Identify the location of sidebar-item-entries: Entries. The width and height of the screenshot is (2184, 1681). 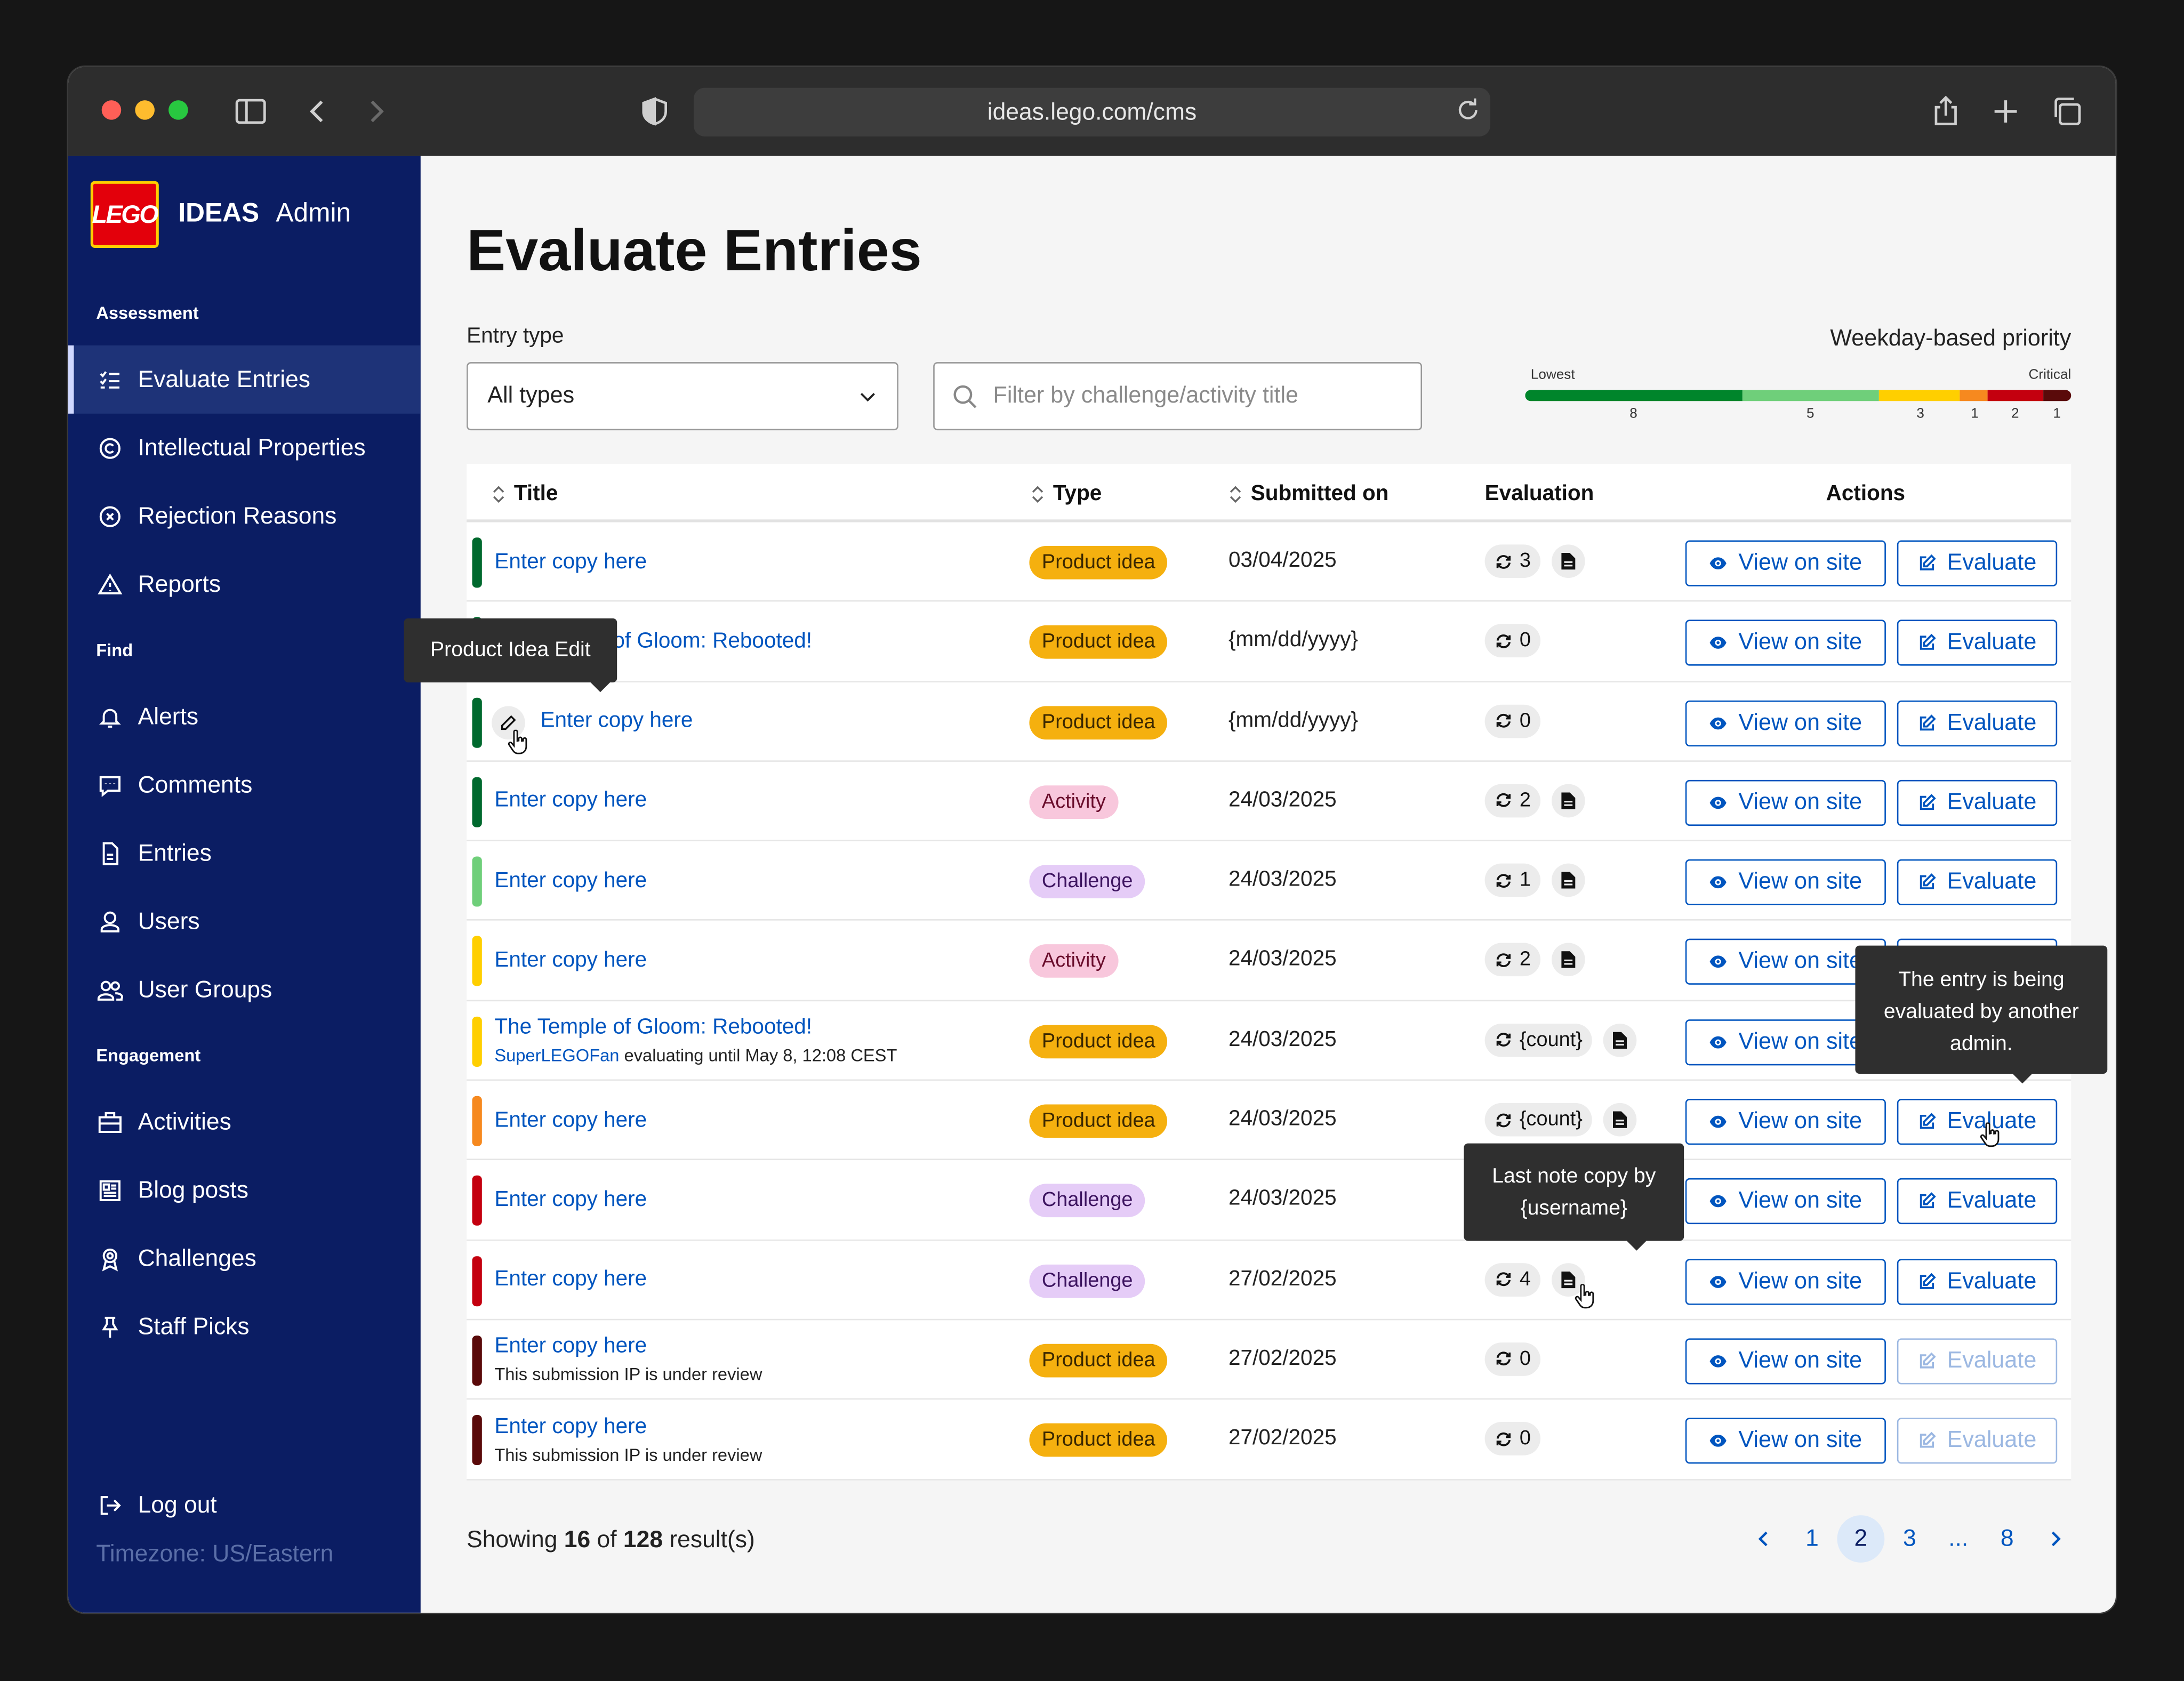
(244, 853).